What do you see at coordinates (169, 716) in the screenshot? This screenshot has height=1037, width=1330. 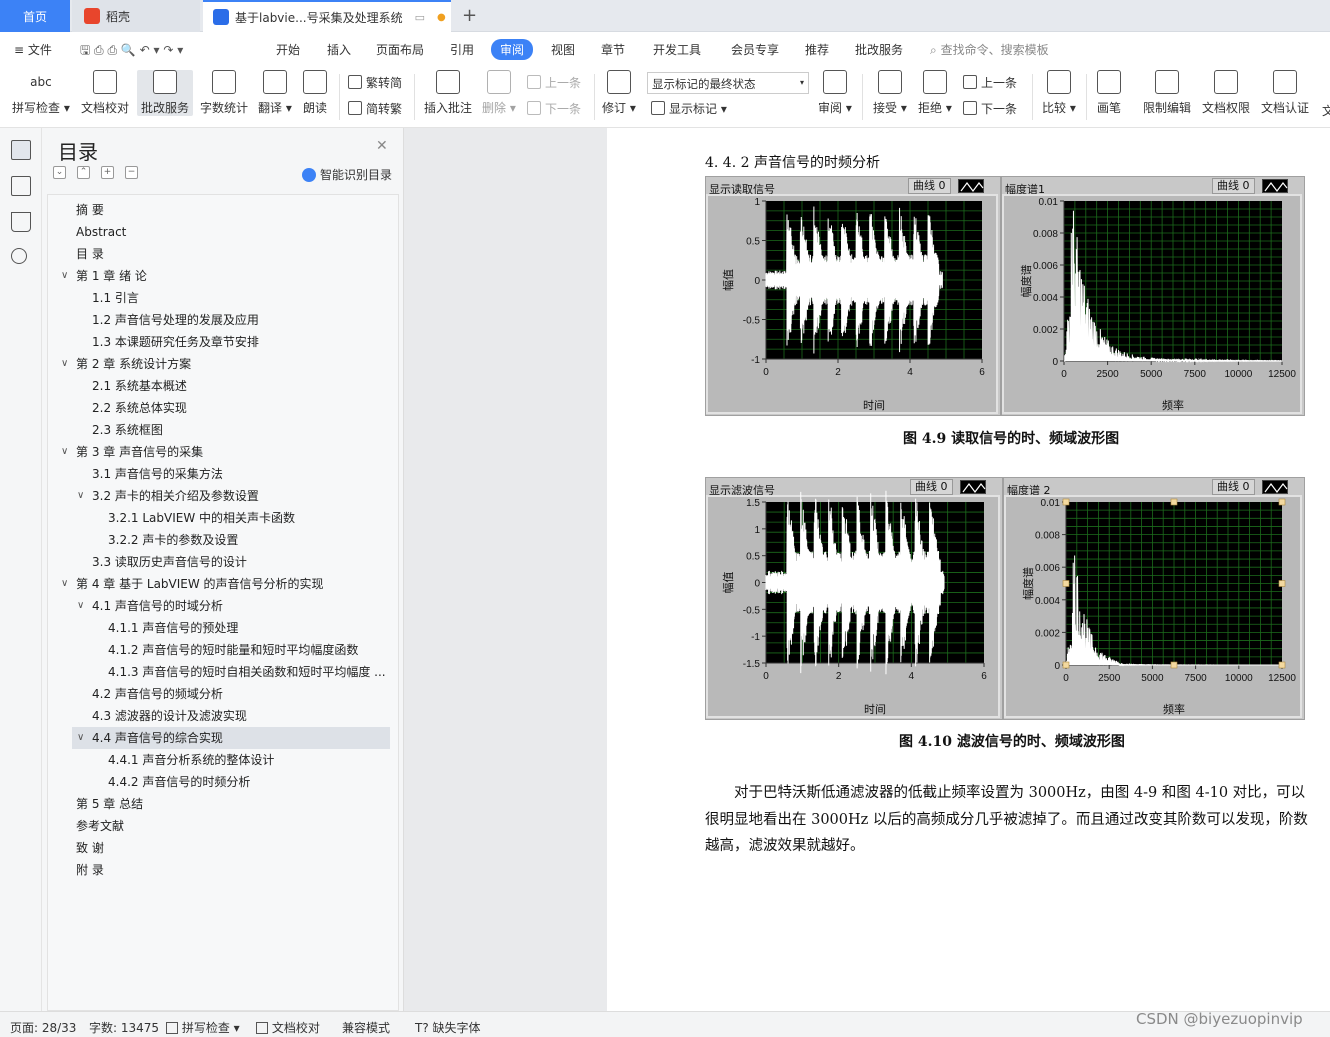 I see `toc-item: 4.3 滤波器的设计及滤波实现` at bounding box center [169, 716].